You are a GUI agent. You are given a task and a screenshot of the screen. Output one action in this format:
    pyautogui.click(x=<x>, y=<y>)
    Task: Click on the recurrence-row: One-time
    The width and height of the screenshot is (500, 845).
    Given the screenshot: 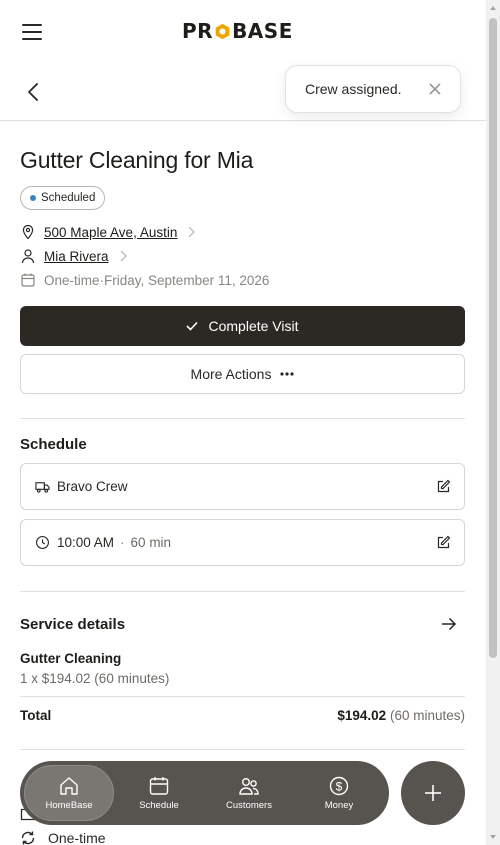 What is the action you would take?
    pyautogui.click(x=63, y=837)
    